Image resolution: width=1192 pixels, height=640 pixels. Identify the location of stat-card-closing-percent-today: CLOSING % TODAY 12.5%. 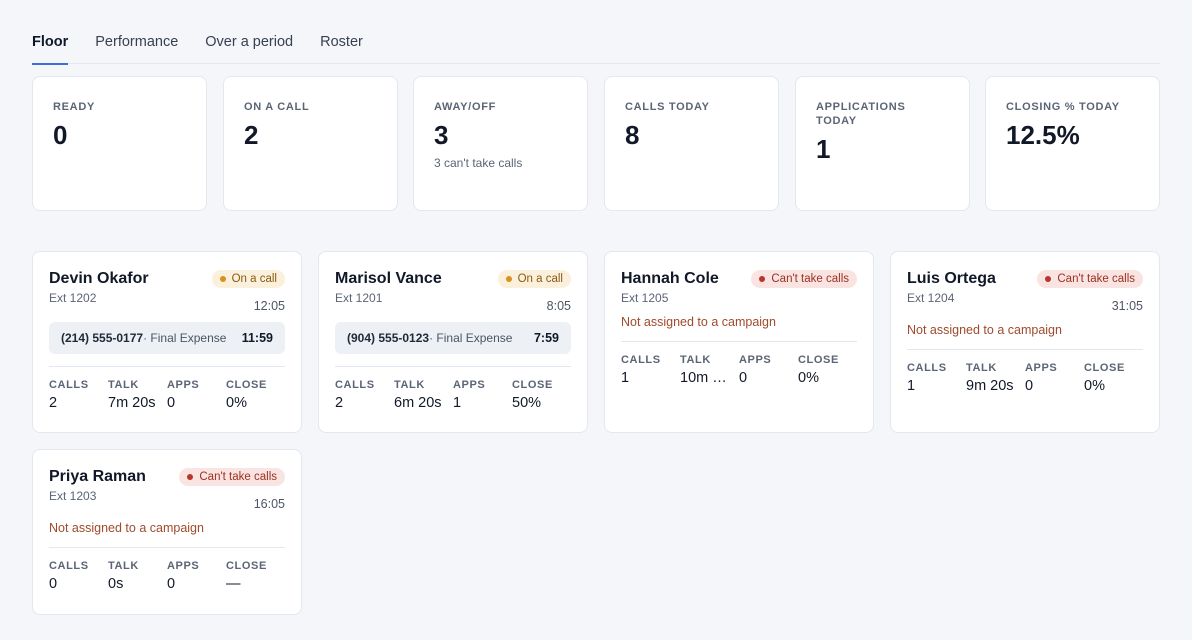
(1072, 143).